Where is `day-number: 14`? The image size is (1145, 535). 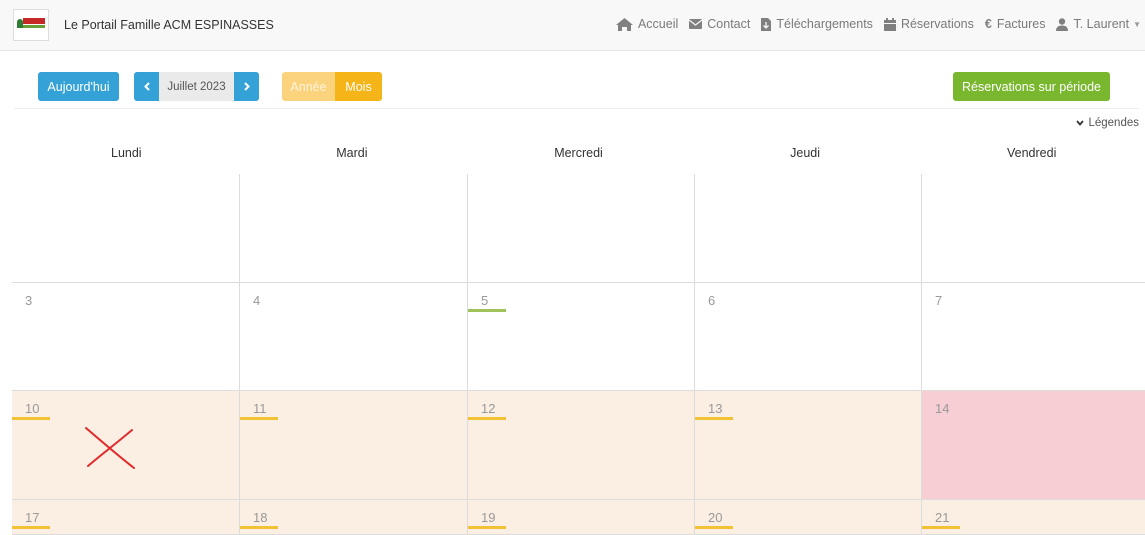 day-number: 14 is located at coordinates (942, 408).